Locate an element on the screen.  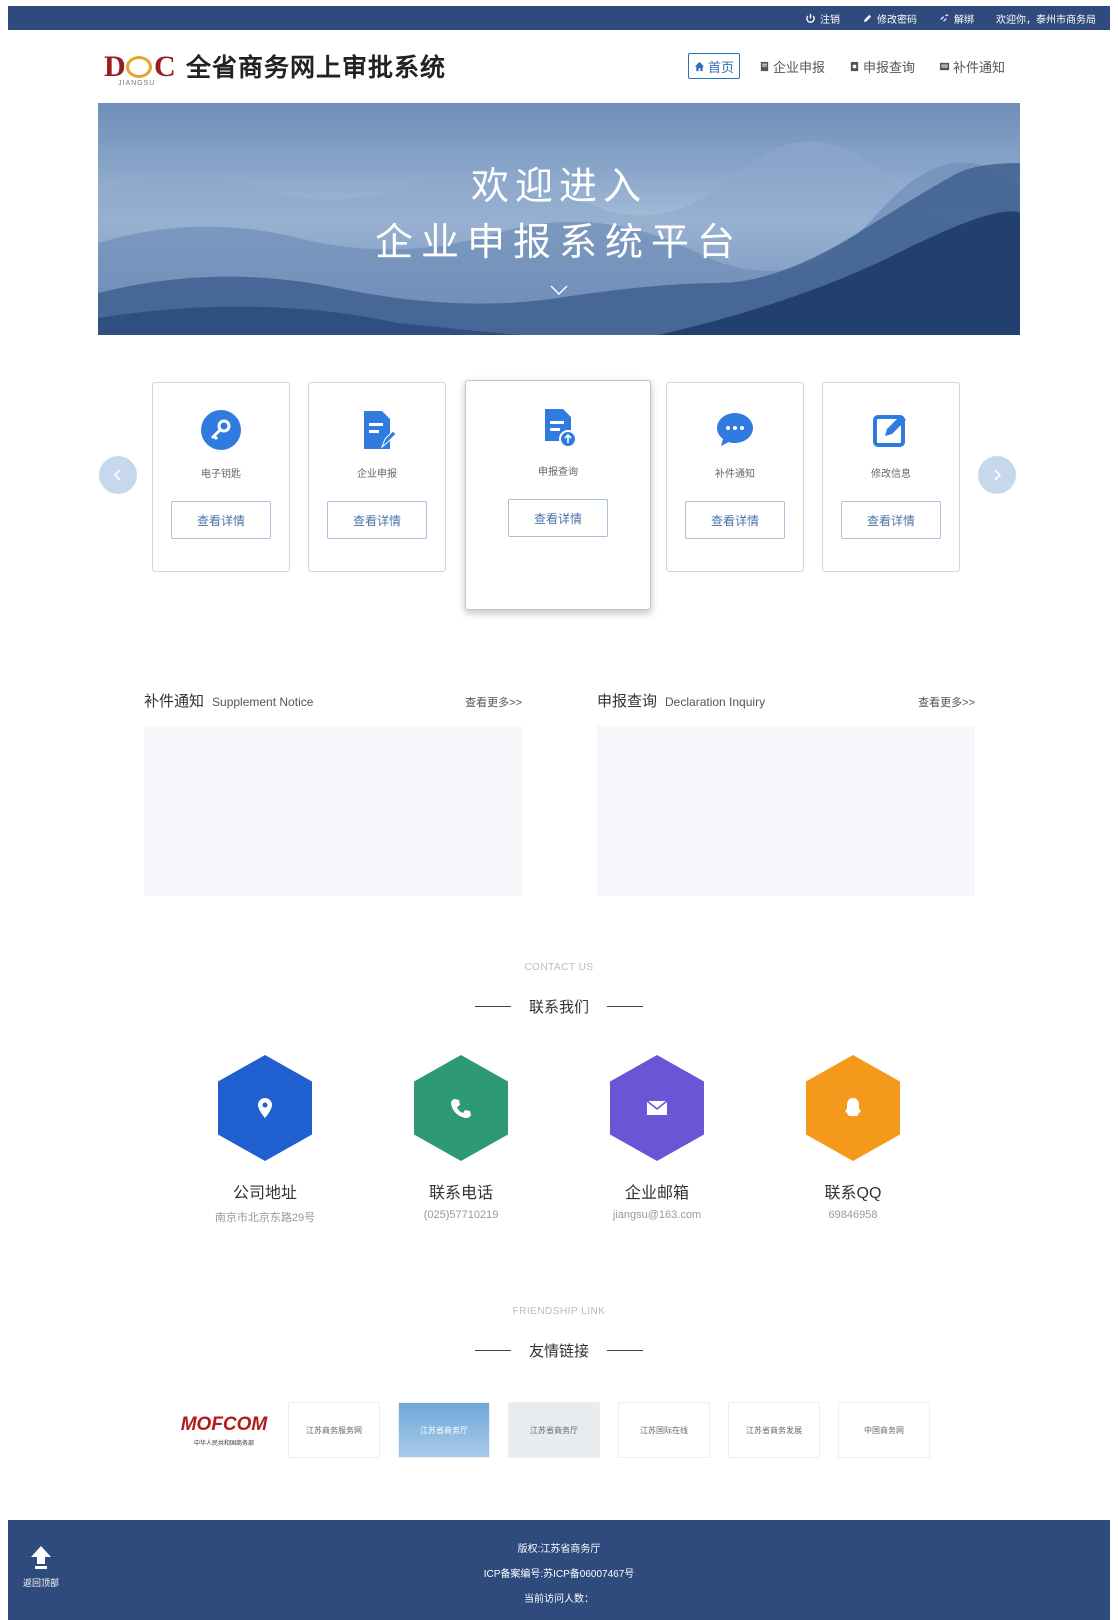
nav-supplement-notice: 补件通知 is located at coordinates (972, 66).